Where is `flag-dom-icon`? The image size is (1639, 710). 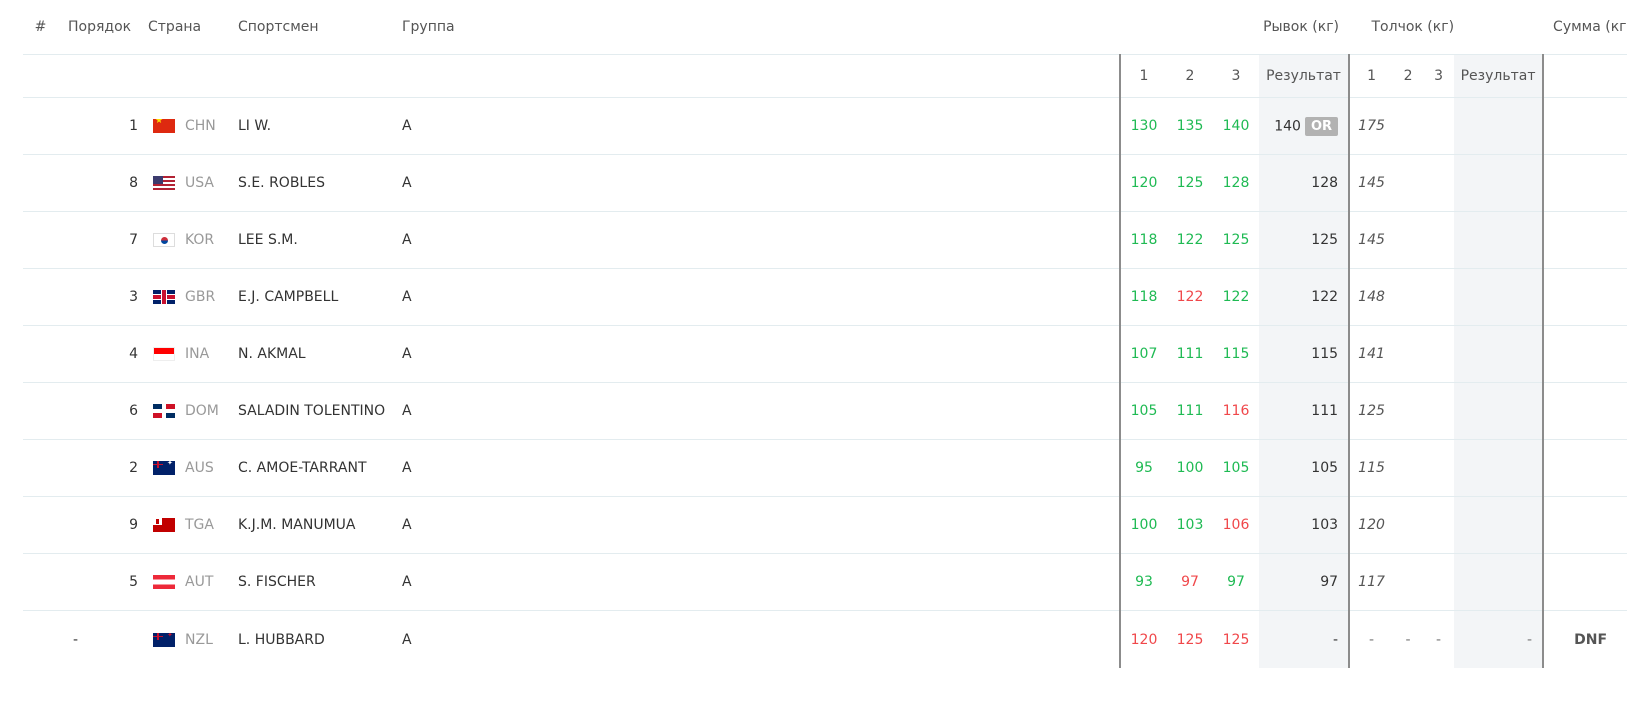
flag-dom-icon is located at coordinates (164, 411).